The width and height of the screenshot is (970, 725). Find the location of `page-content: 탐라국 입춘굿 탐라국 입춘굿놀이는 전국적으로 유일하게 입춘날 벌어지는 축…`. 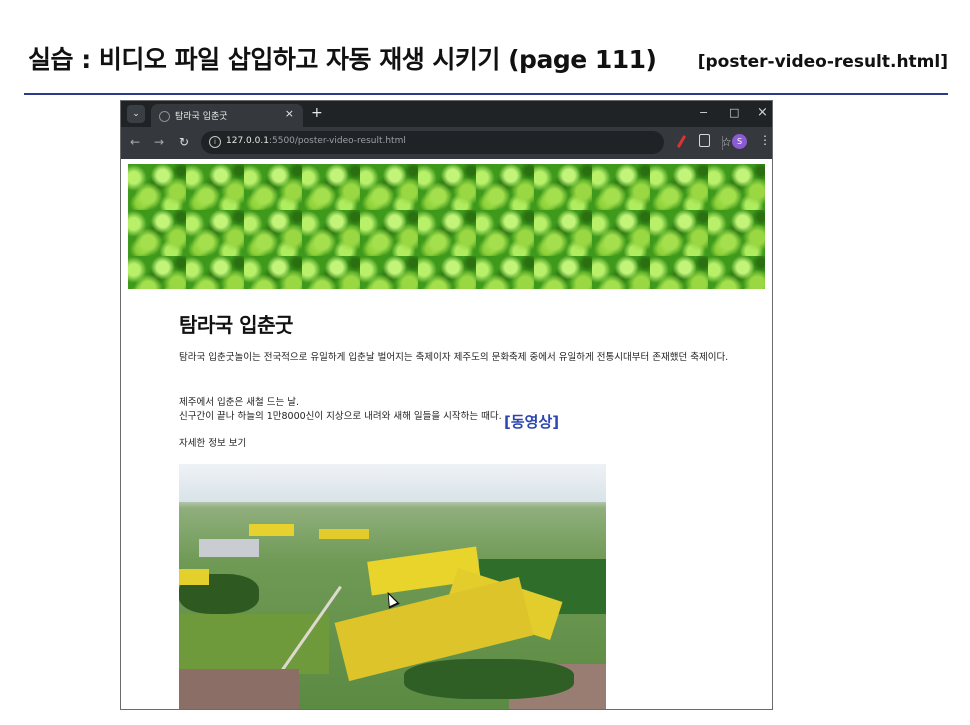

page-content: 탐라국 입춘굿 탐라국 입춘굿놀이는 전국적으로 유일하게 입춘날 벌어지는 축… is located at coordinates (459, 379).